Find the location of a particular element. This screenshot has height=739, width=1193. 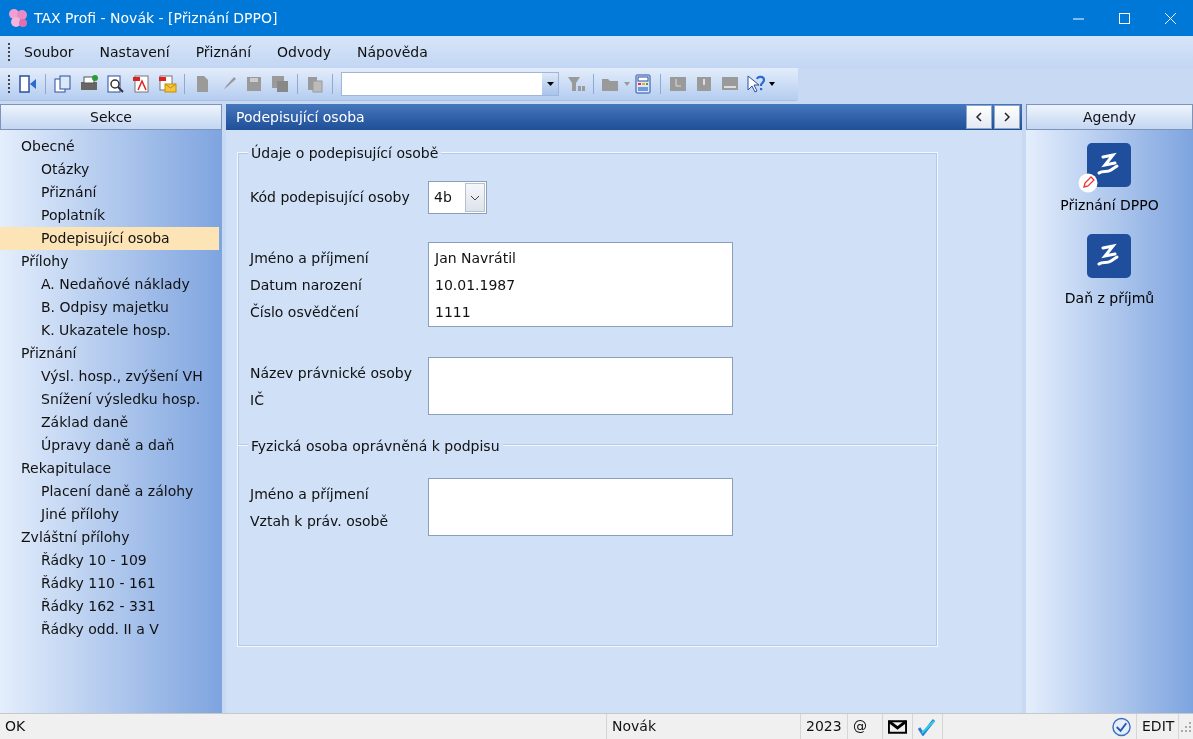

mail-icon is located at coordinates (897, 726).